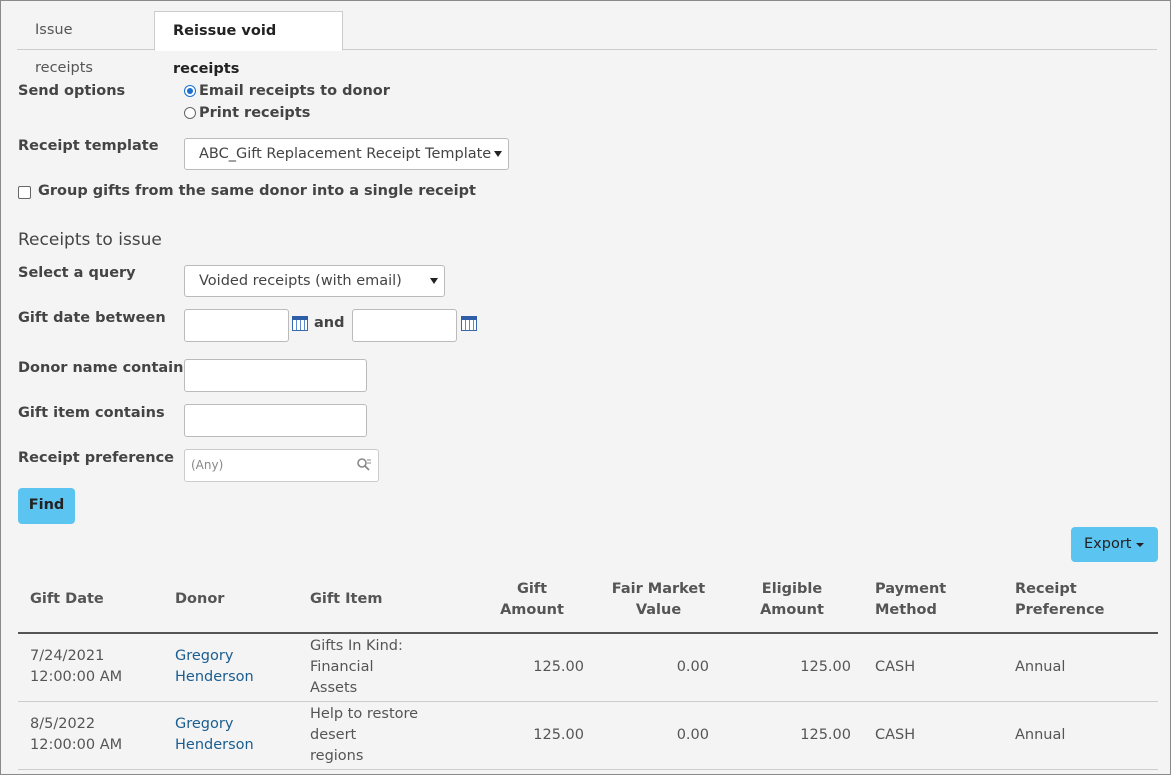  What do you see at coordinates (230, 600) in the screenshot?
I see `col-donor: Donor` at bounding box center [230, 600].